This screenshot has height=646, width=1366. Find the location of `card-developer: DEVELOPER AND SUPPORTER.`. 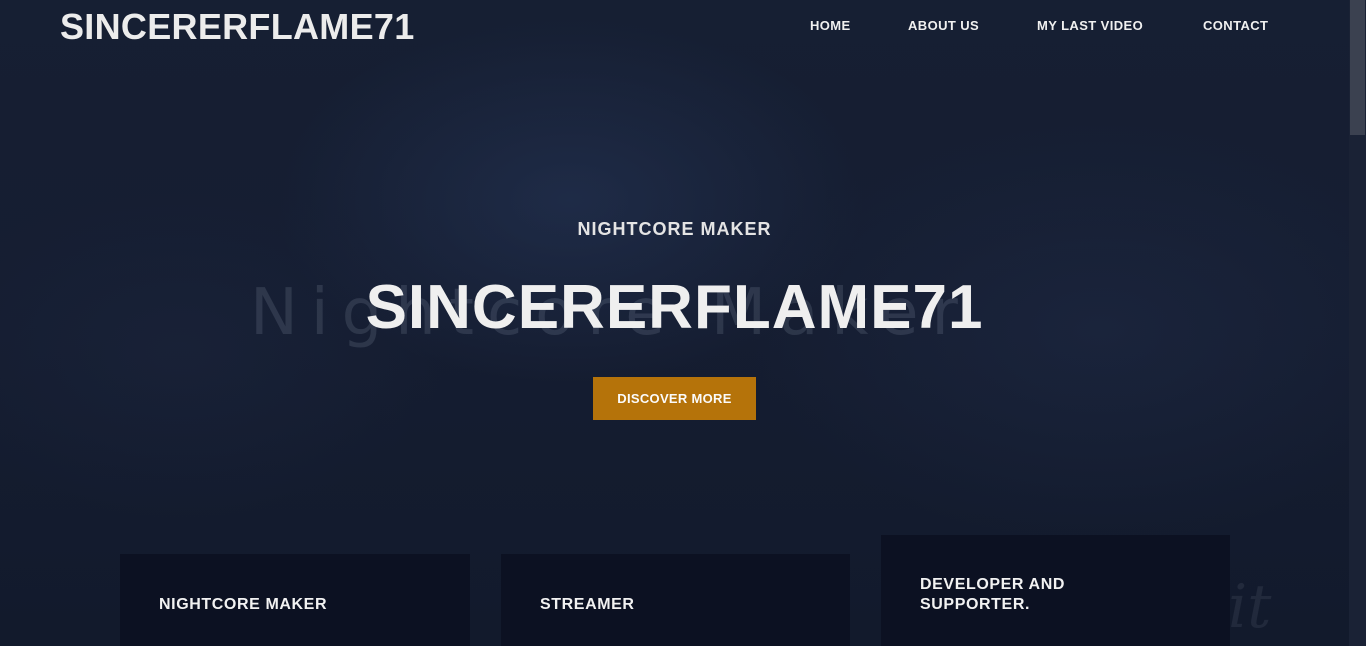

card-developer: DEVELOPER AND SUPPORTER. is located at coordinates (1055, 590).